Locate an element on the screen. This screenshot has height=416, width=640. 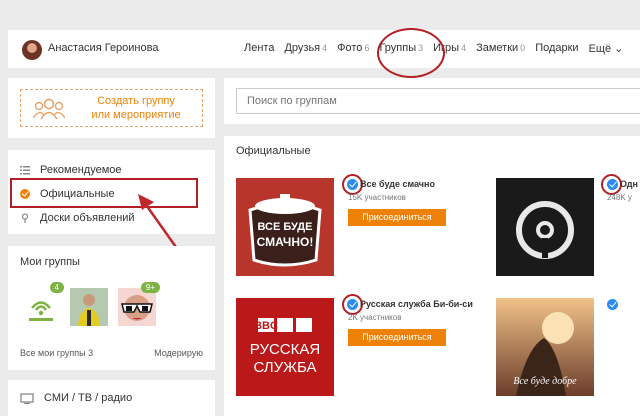
chevron-down-icon: ⌄ is located at coordinates (619, 49).